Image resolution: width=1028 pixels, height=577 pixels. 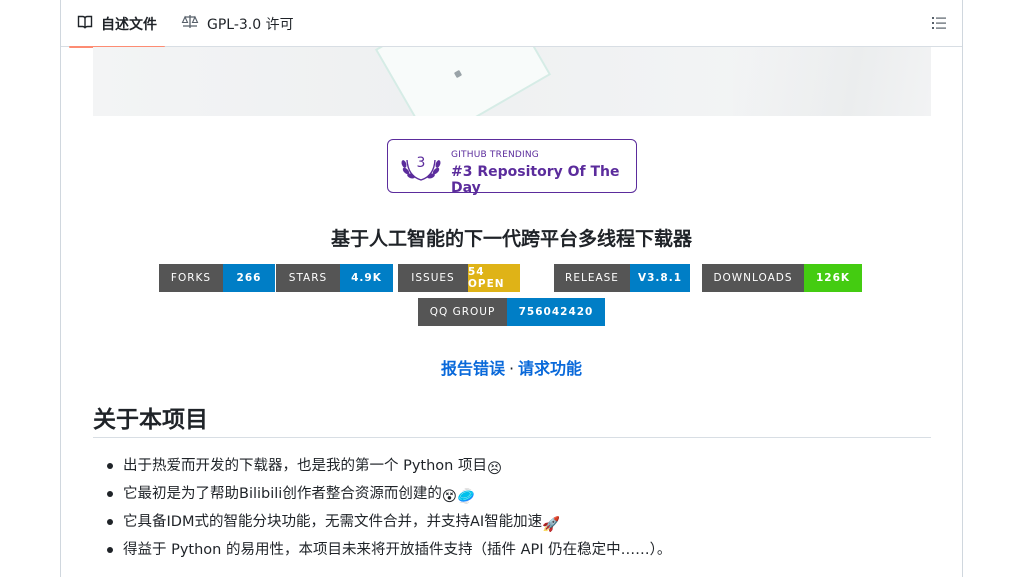 I want to click on about-heading: 关于本项目, so click(x=512, y=419).